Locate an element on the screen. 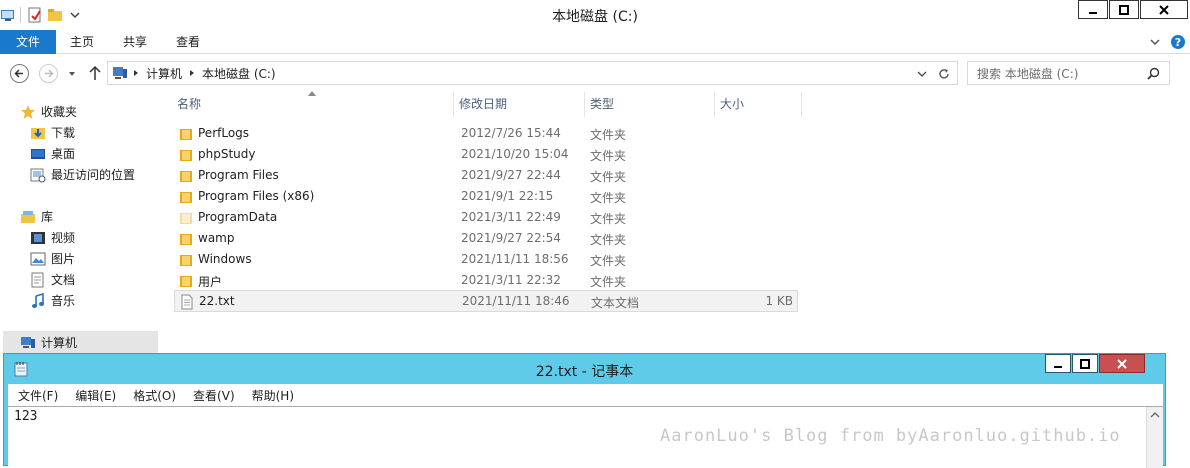 This screenshot has height=468, width=1190. tab-view: 查看 is located at coordinates (188, 42).